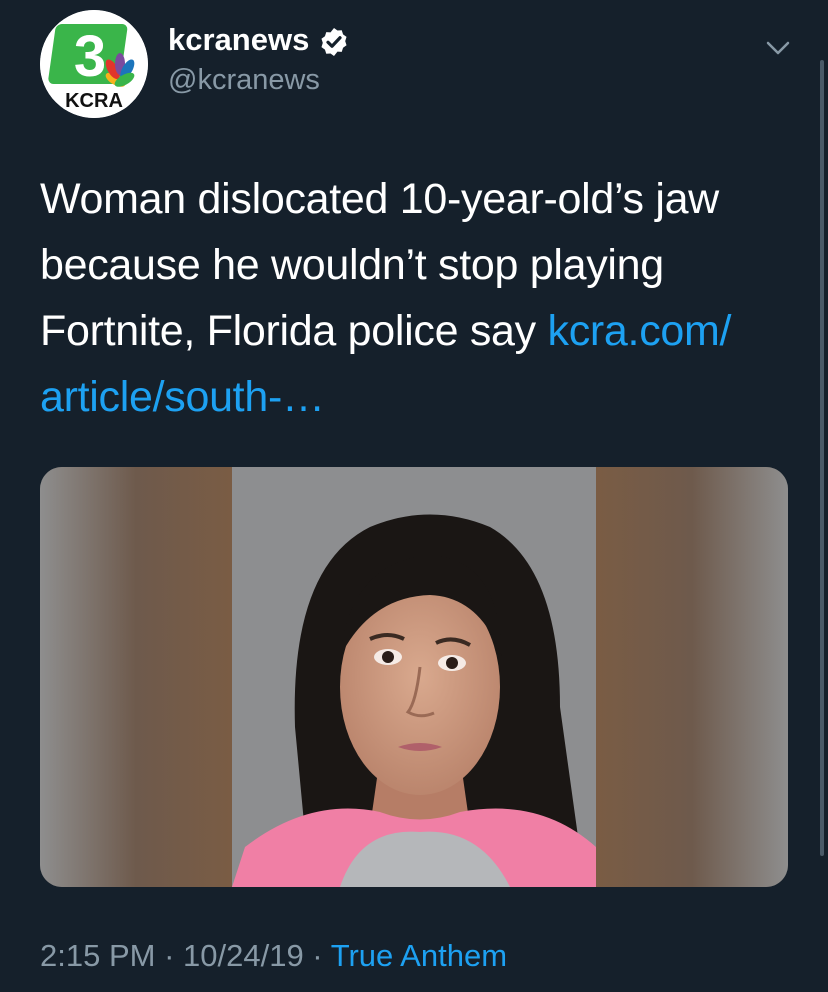 The image size is (828, 992). Describe the element at coordinates (822, 458) in the screenshot. I see `scrollbar` at that location.